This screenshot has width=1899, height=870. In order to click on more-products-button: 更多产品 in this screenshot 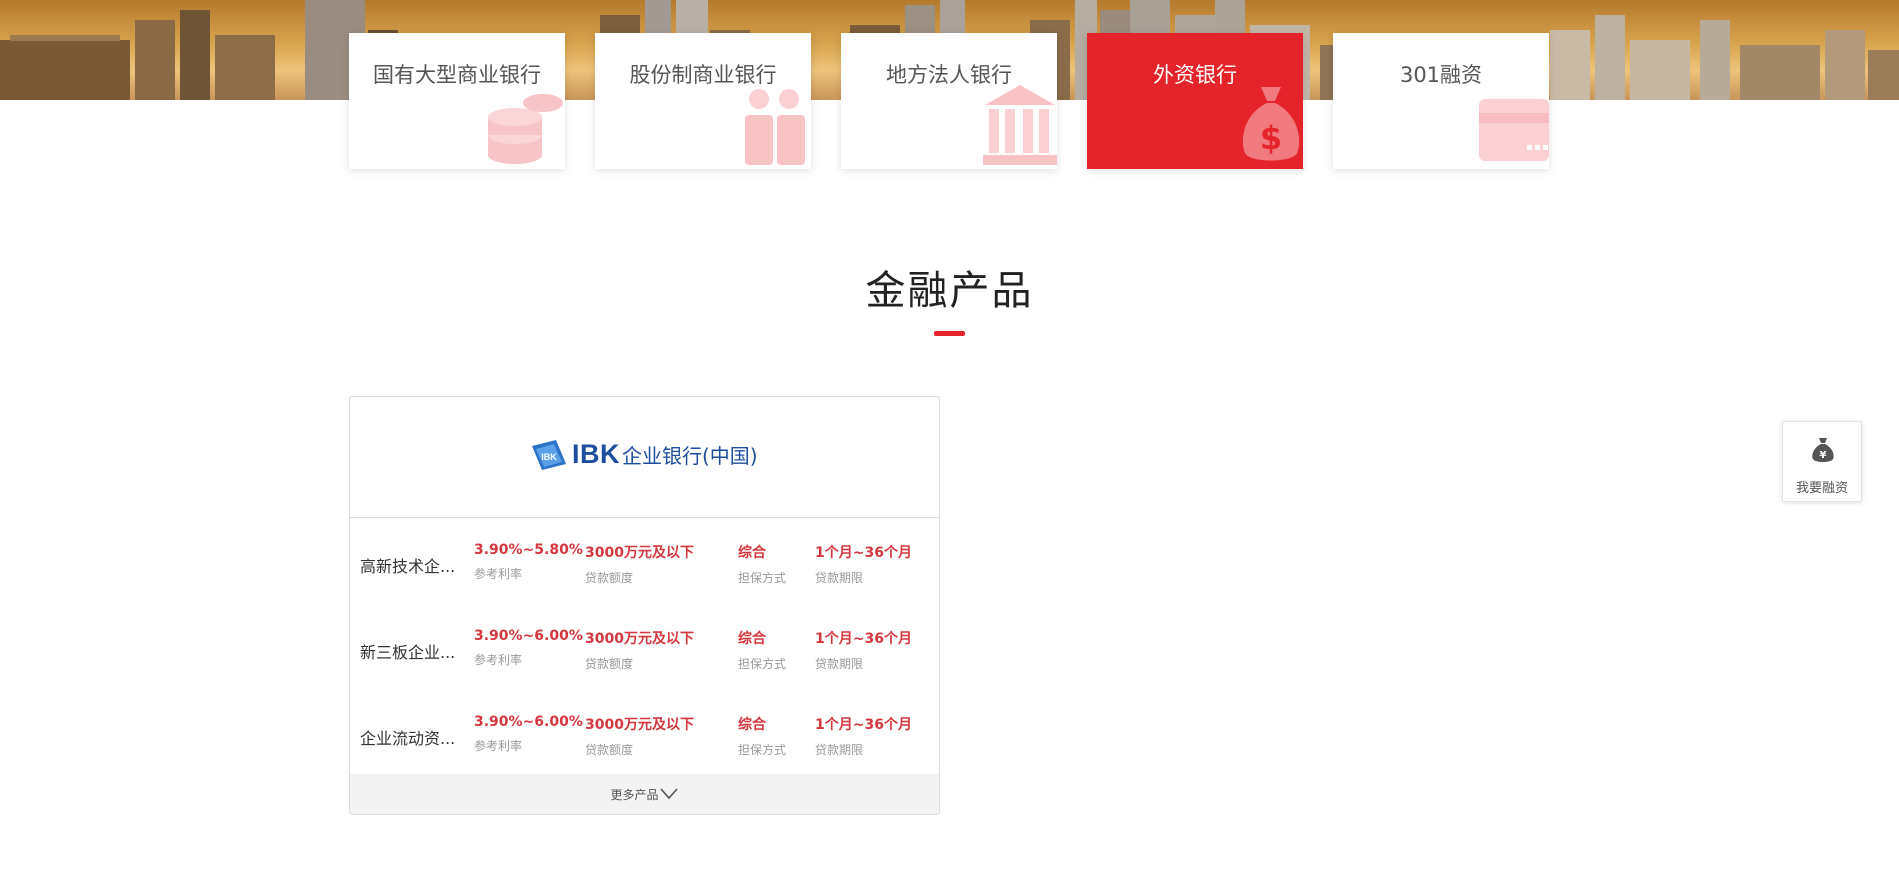, I will do `click(644, 794)`.